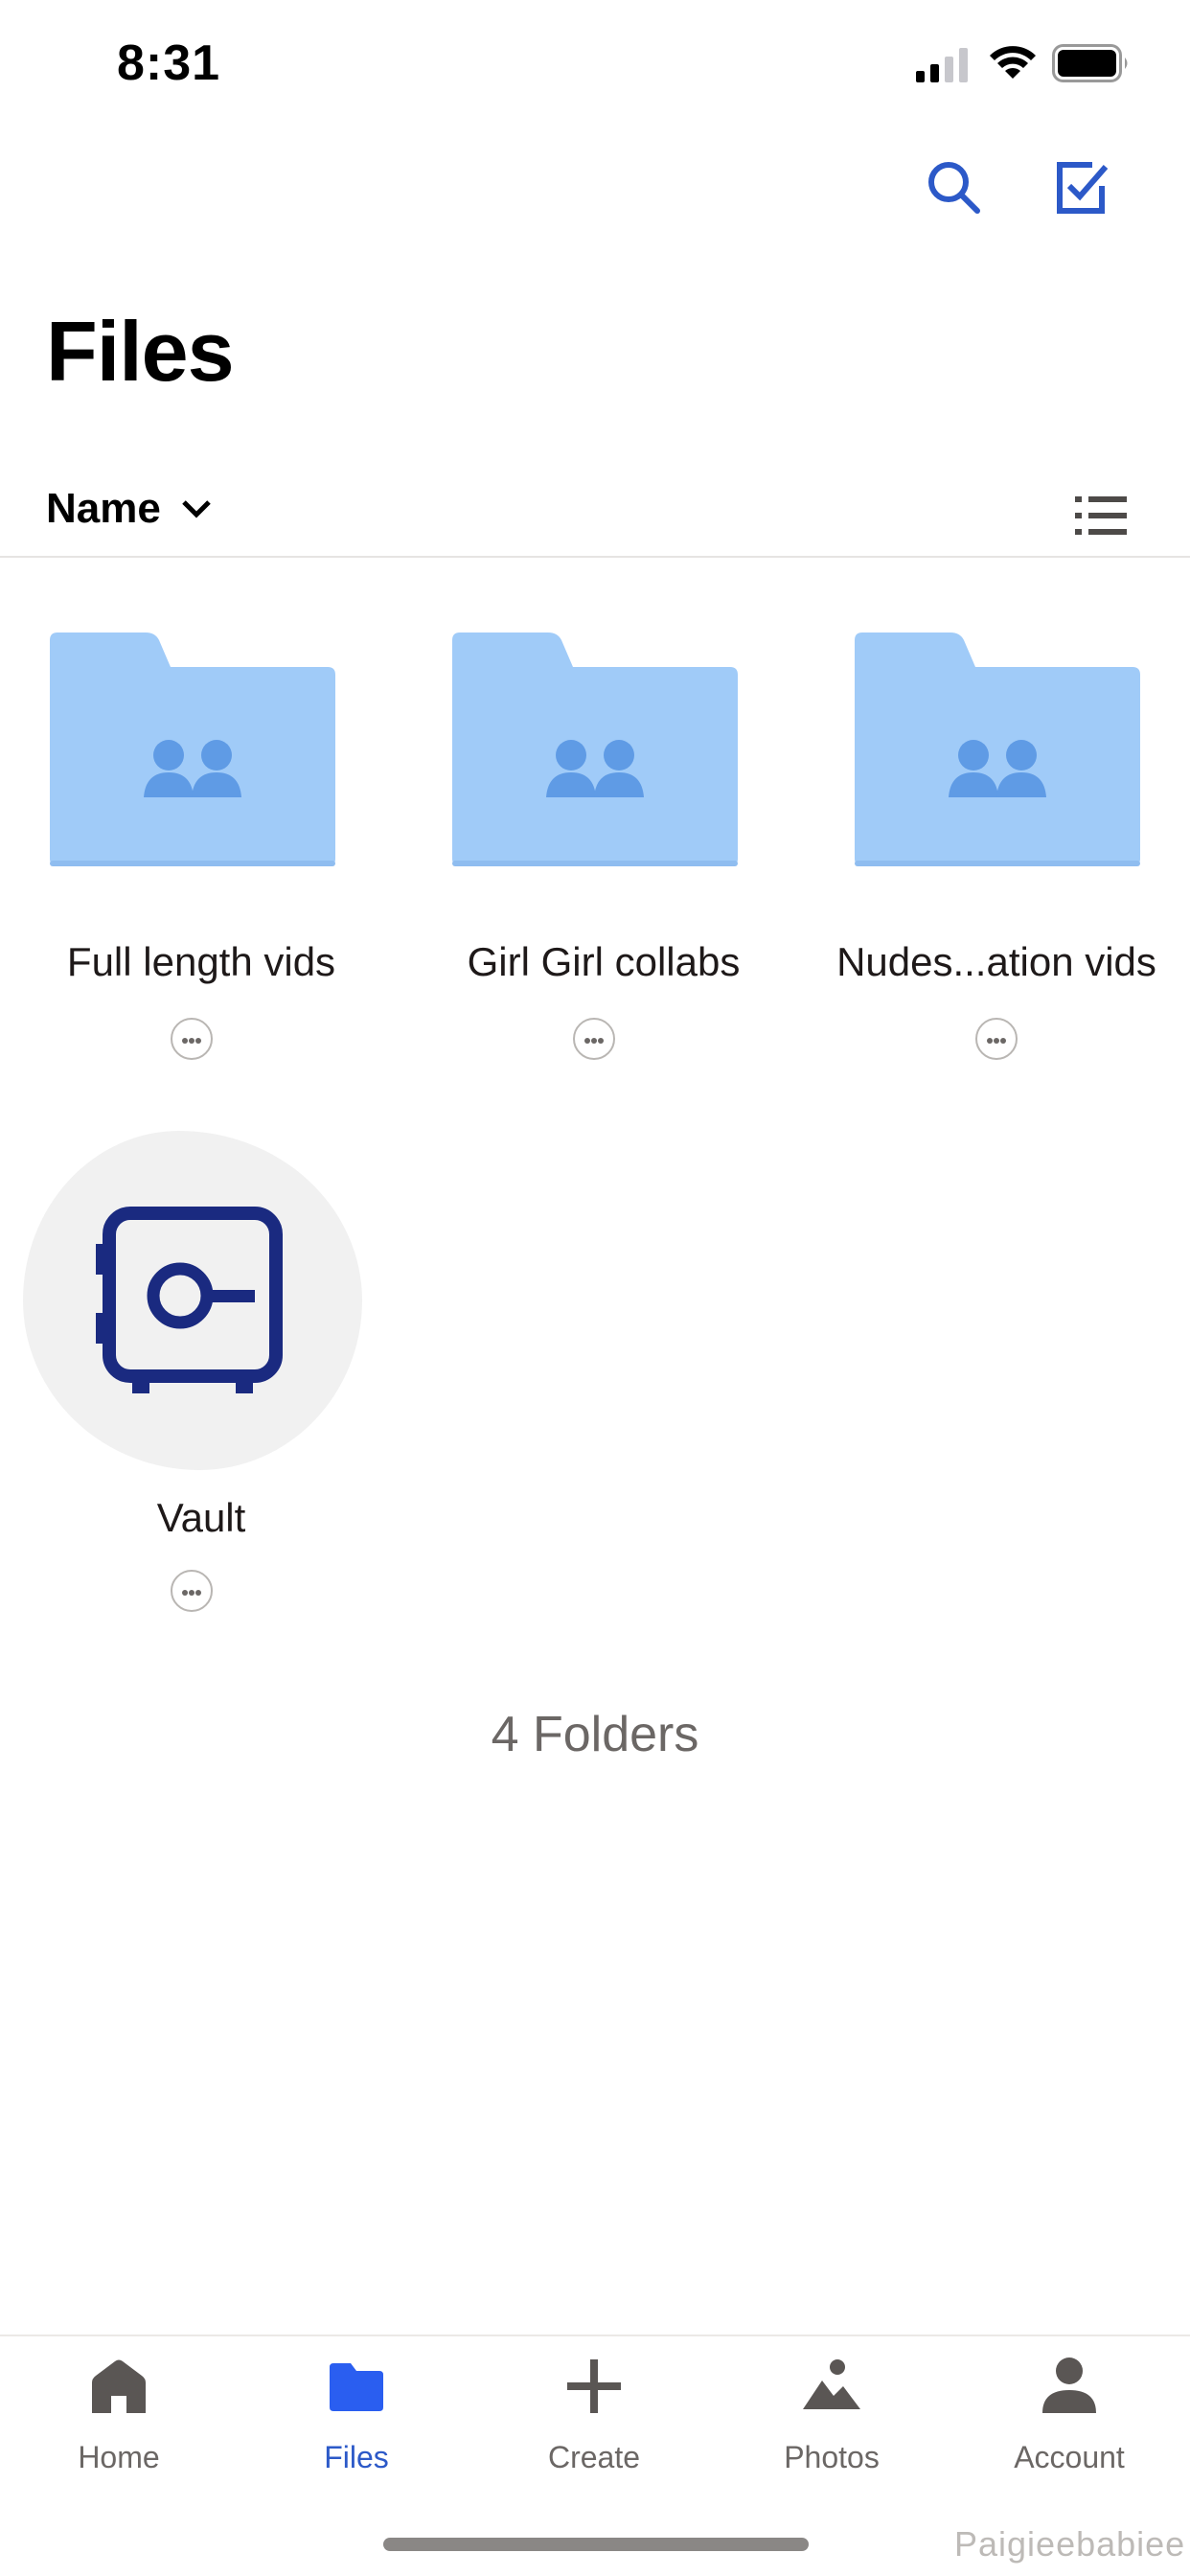  I want to click on tab-label: Account, so click(1070, 2457).